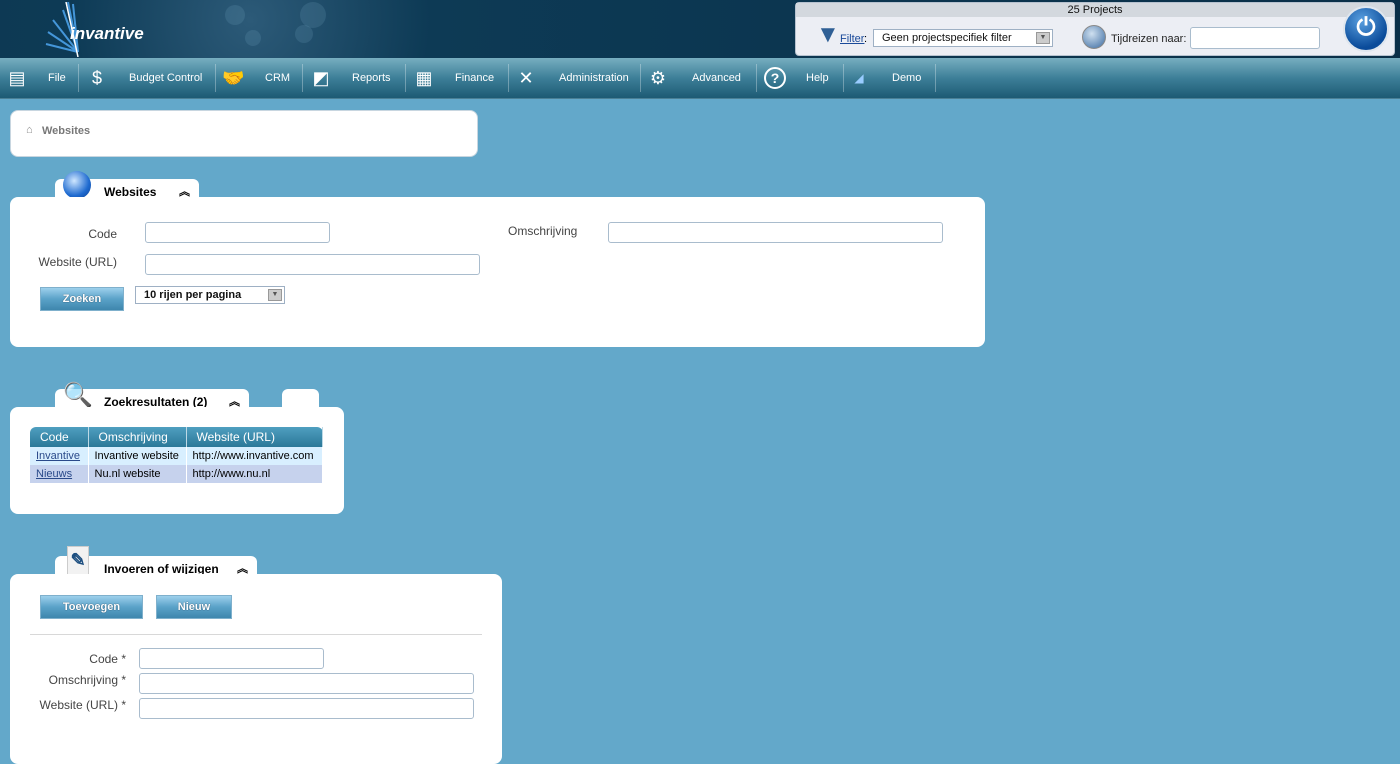 The width and height of the screenshot is (1400, 764). I want to click on row-code-link: Invantive, so click(58, 456).